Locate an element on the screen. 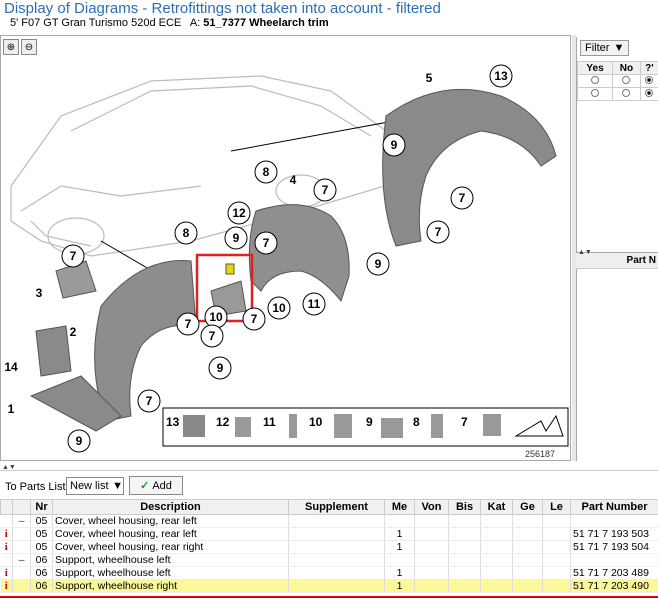  col-von: Von is located at coordinates (431, 507).